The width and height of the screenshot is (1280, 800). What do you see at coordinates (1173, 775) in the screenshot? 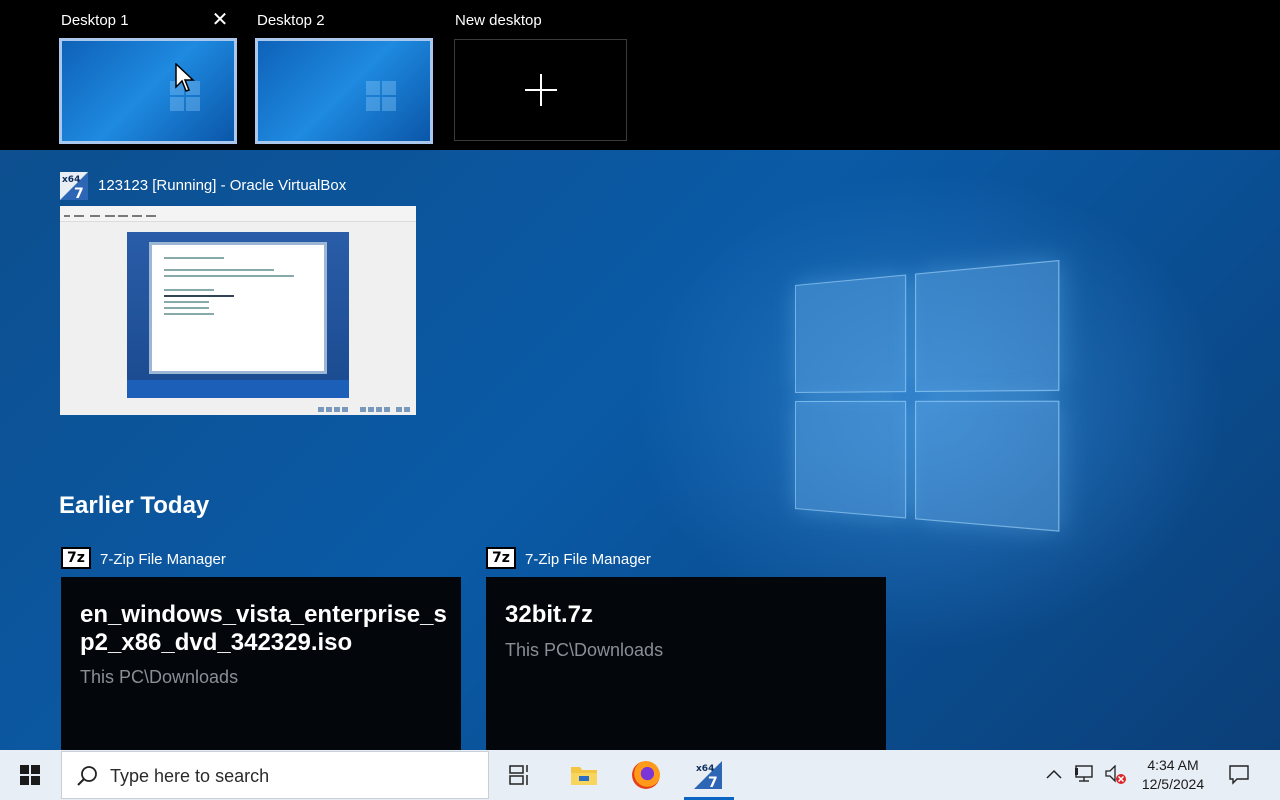
I see `clock: 4:34 AM 12/5/2024` at bounding box center [1173, 775].